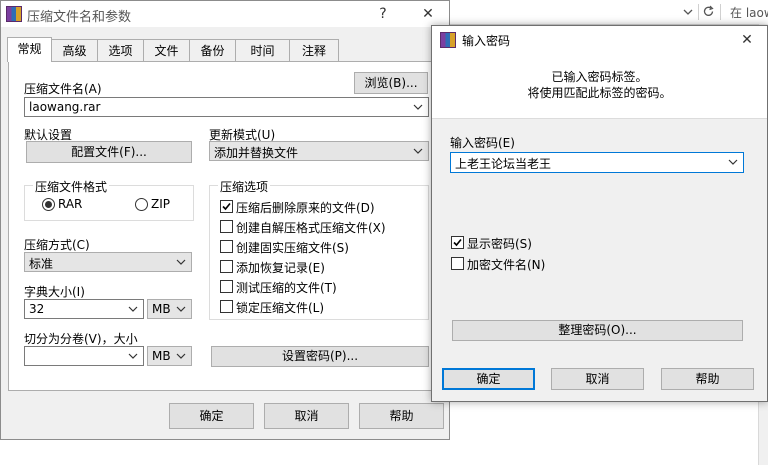 Image resolution: width=768 pixels, height=465 pixels. I want to click on archive-format-group: 压缩文件格式 RAR ZIP, so click(109, 199).